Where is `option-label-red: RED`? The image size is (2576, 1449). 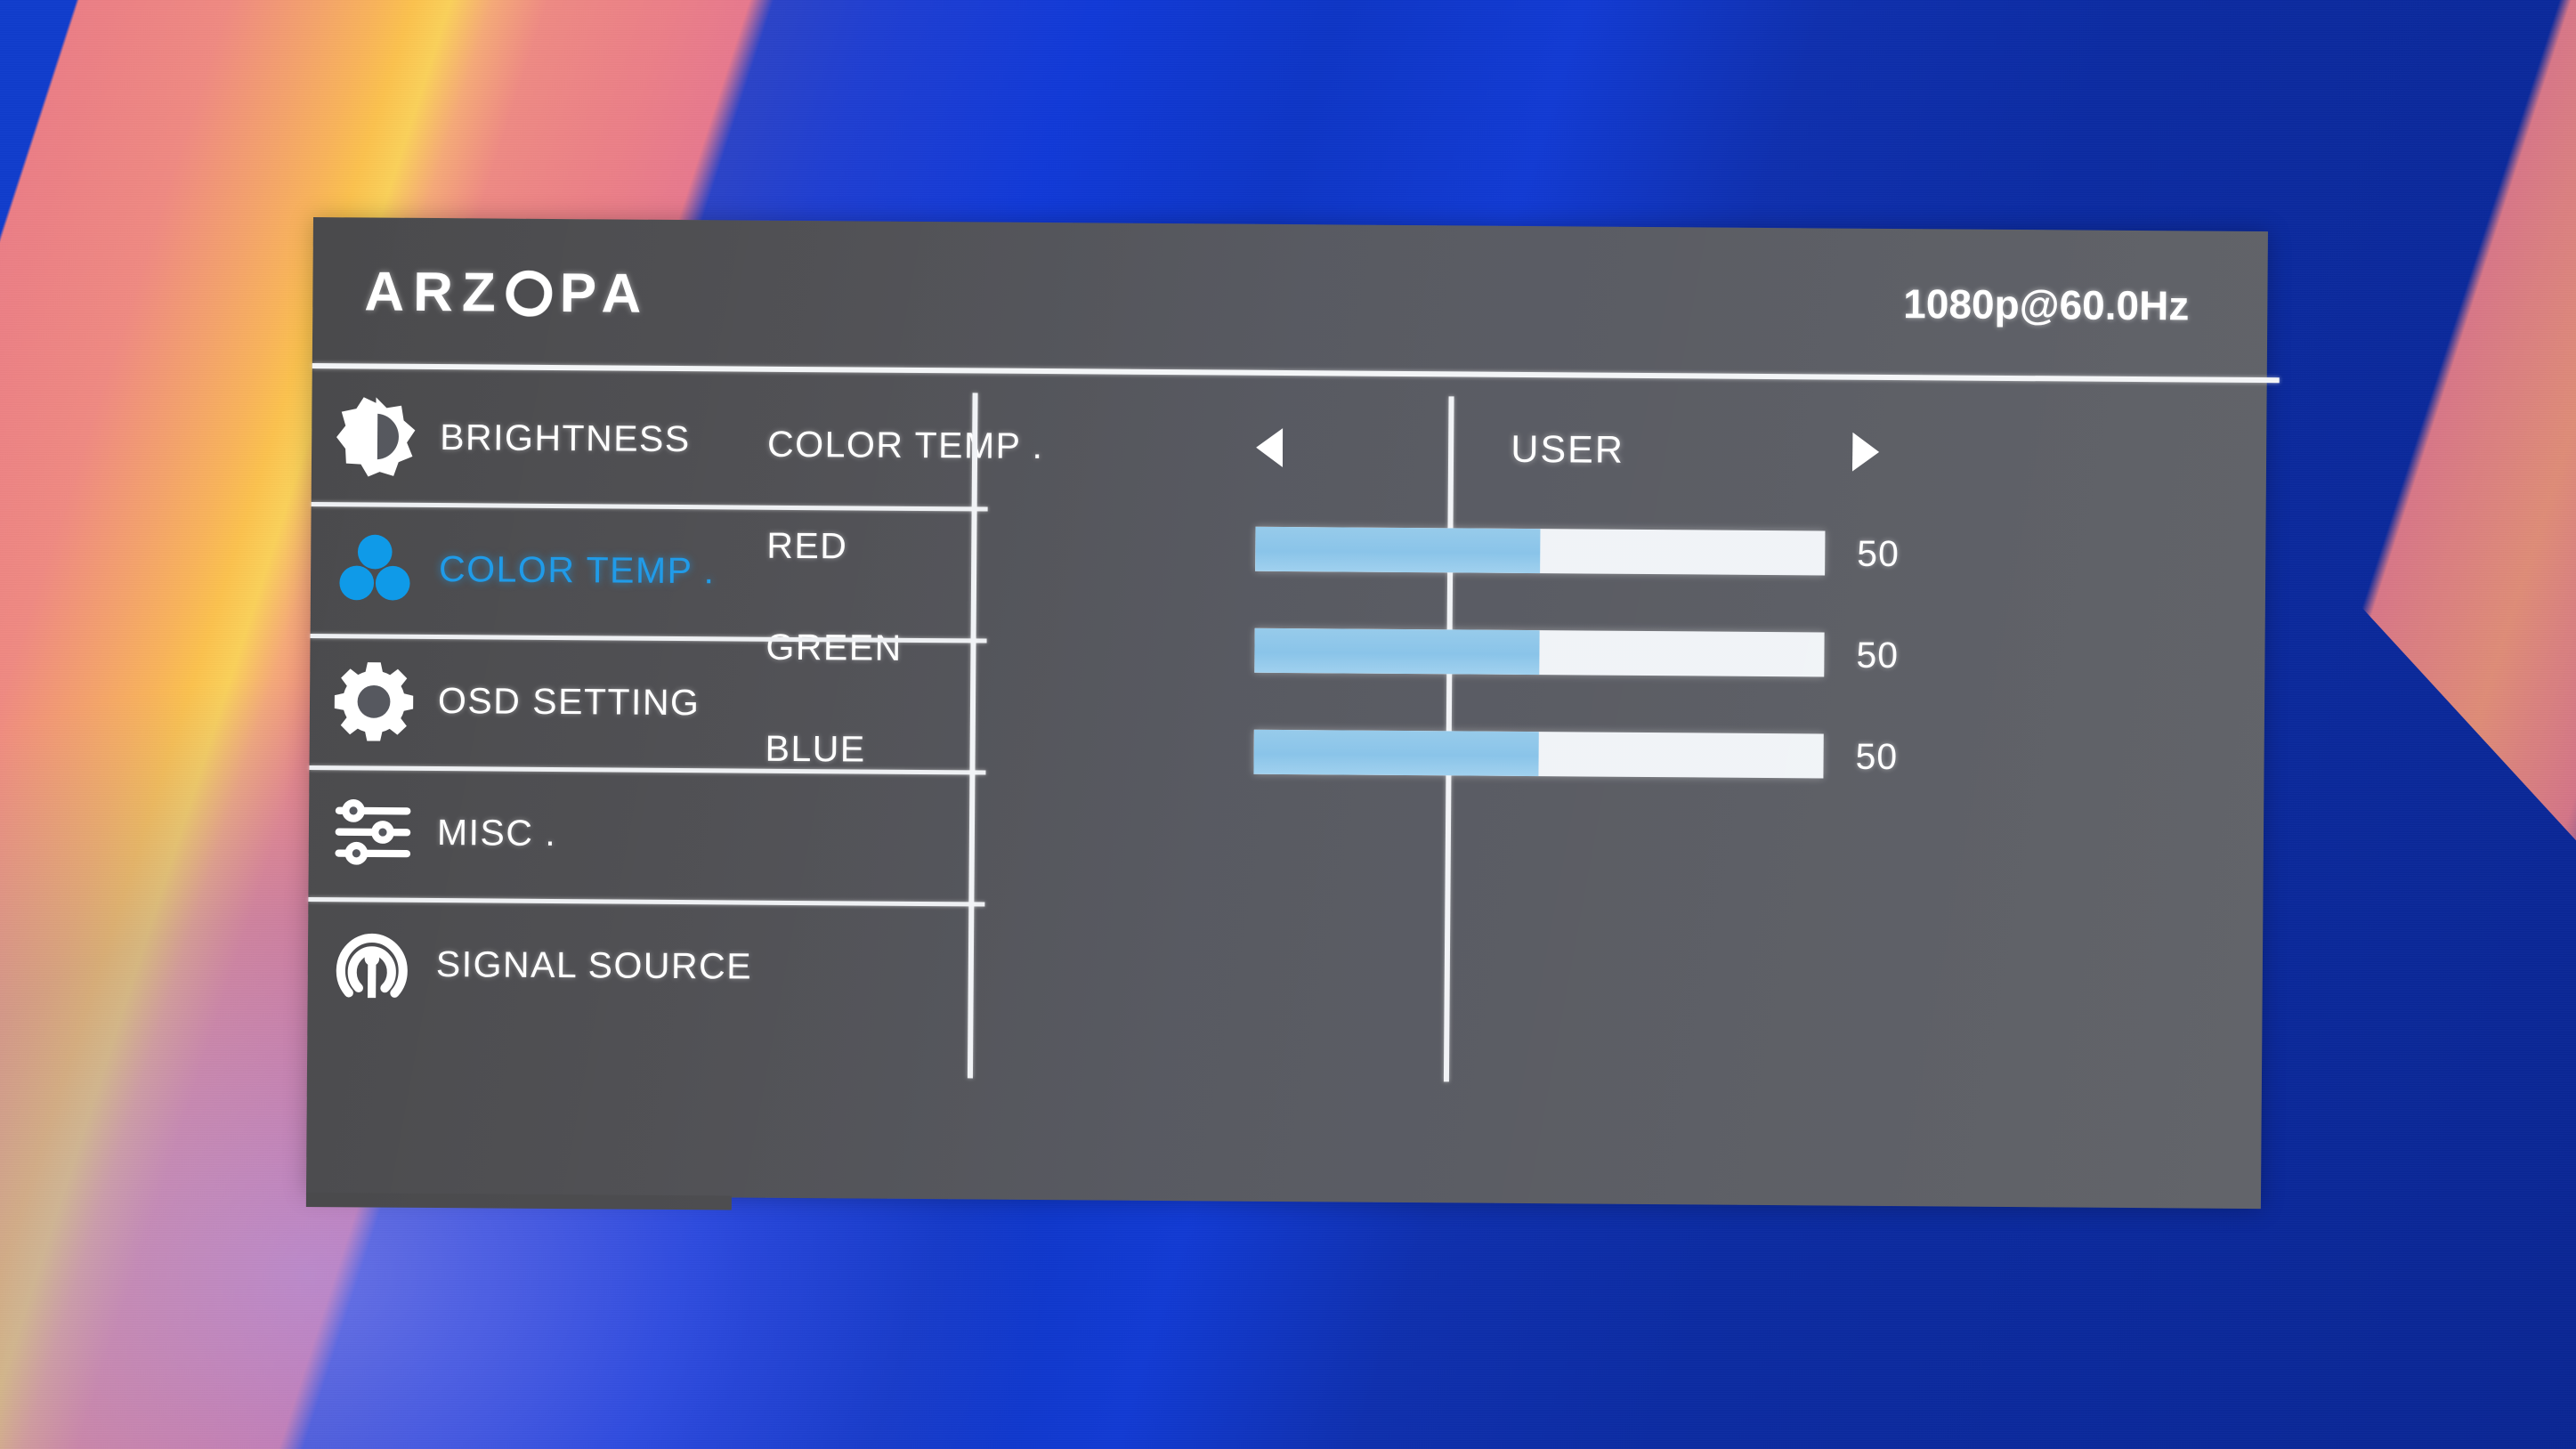
option-label-red: RED is located at coordinates (807, 545).